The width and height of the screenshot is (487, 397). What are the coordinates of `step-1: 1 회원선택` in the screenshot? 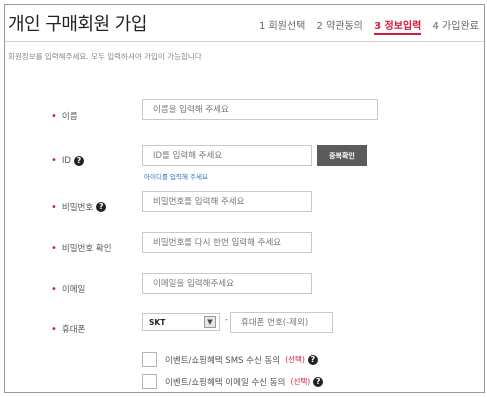 It's located at (282, 26).